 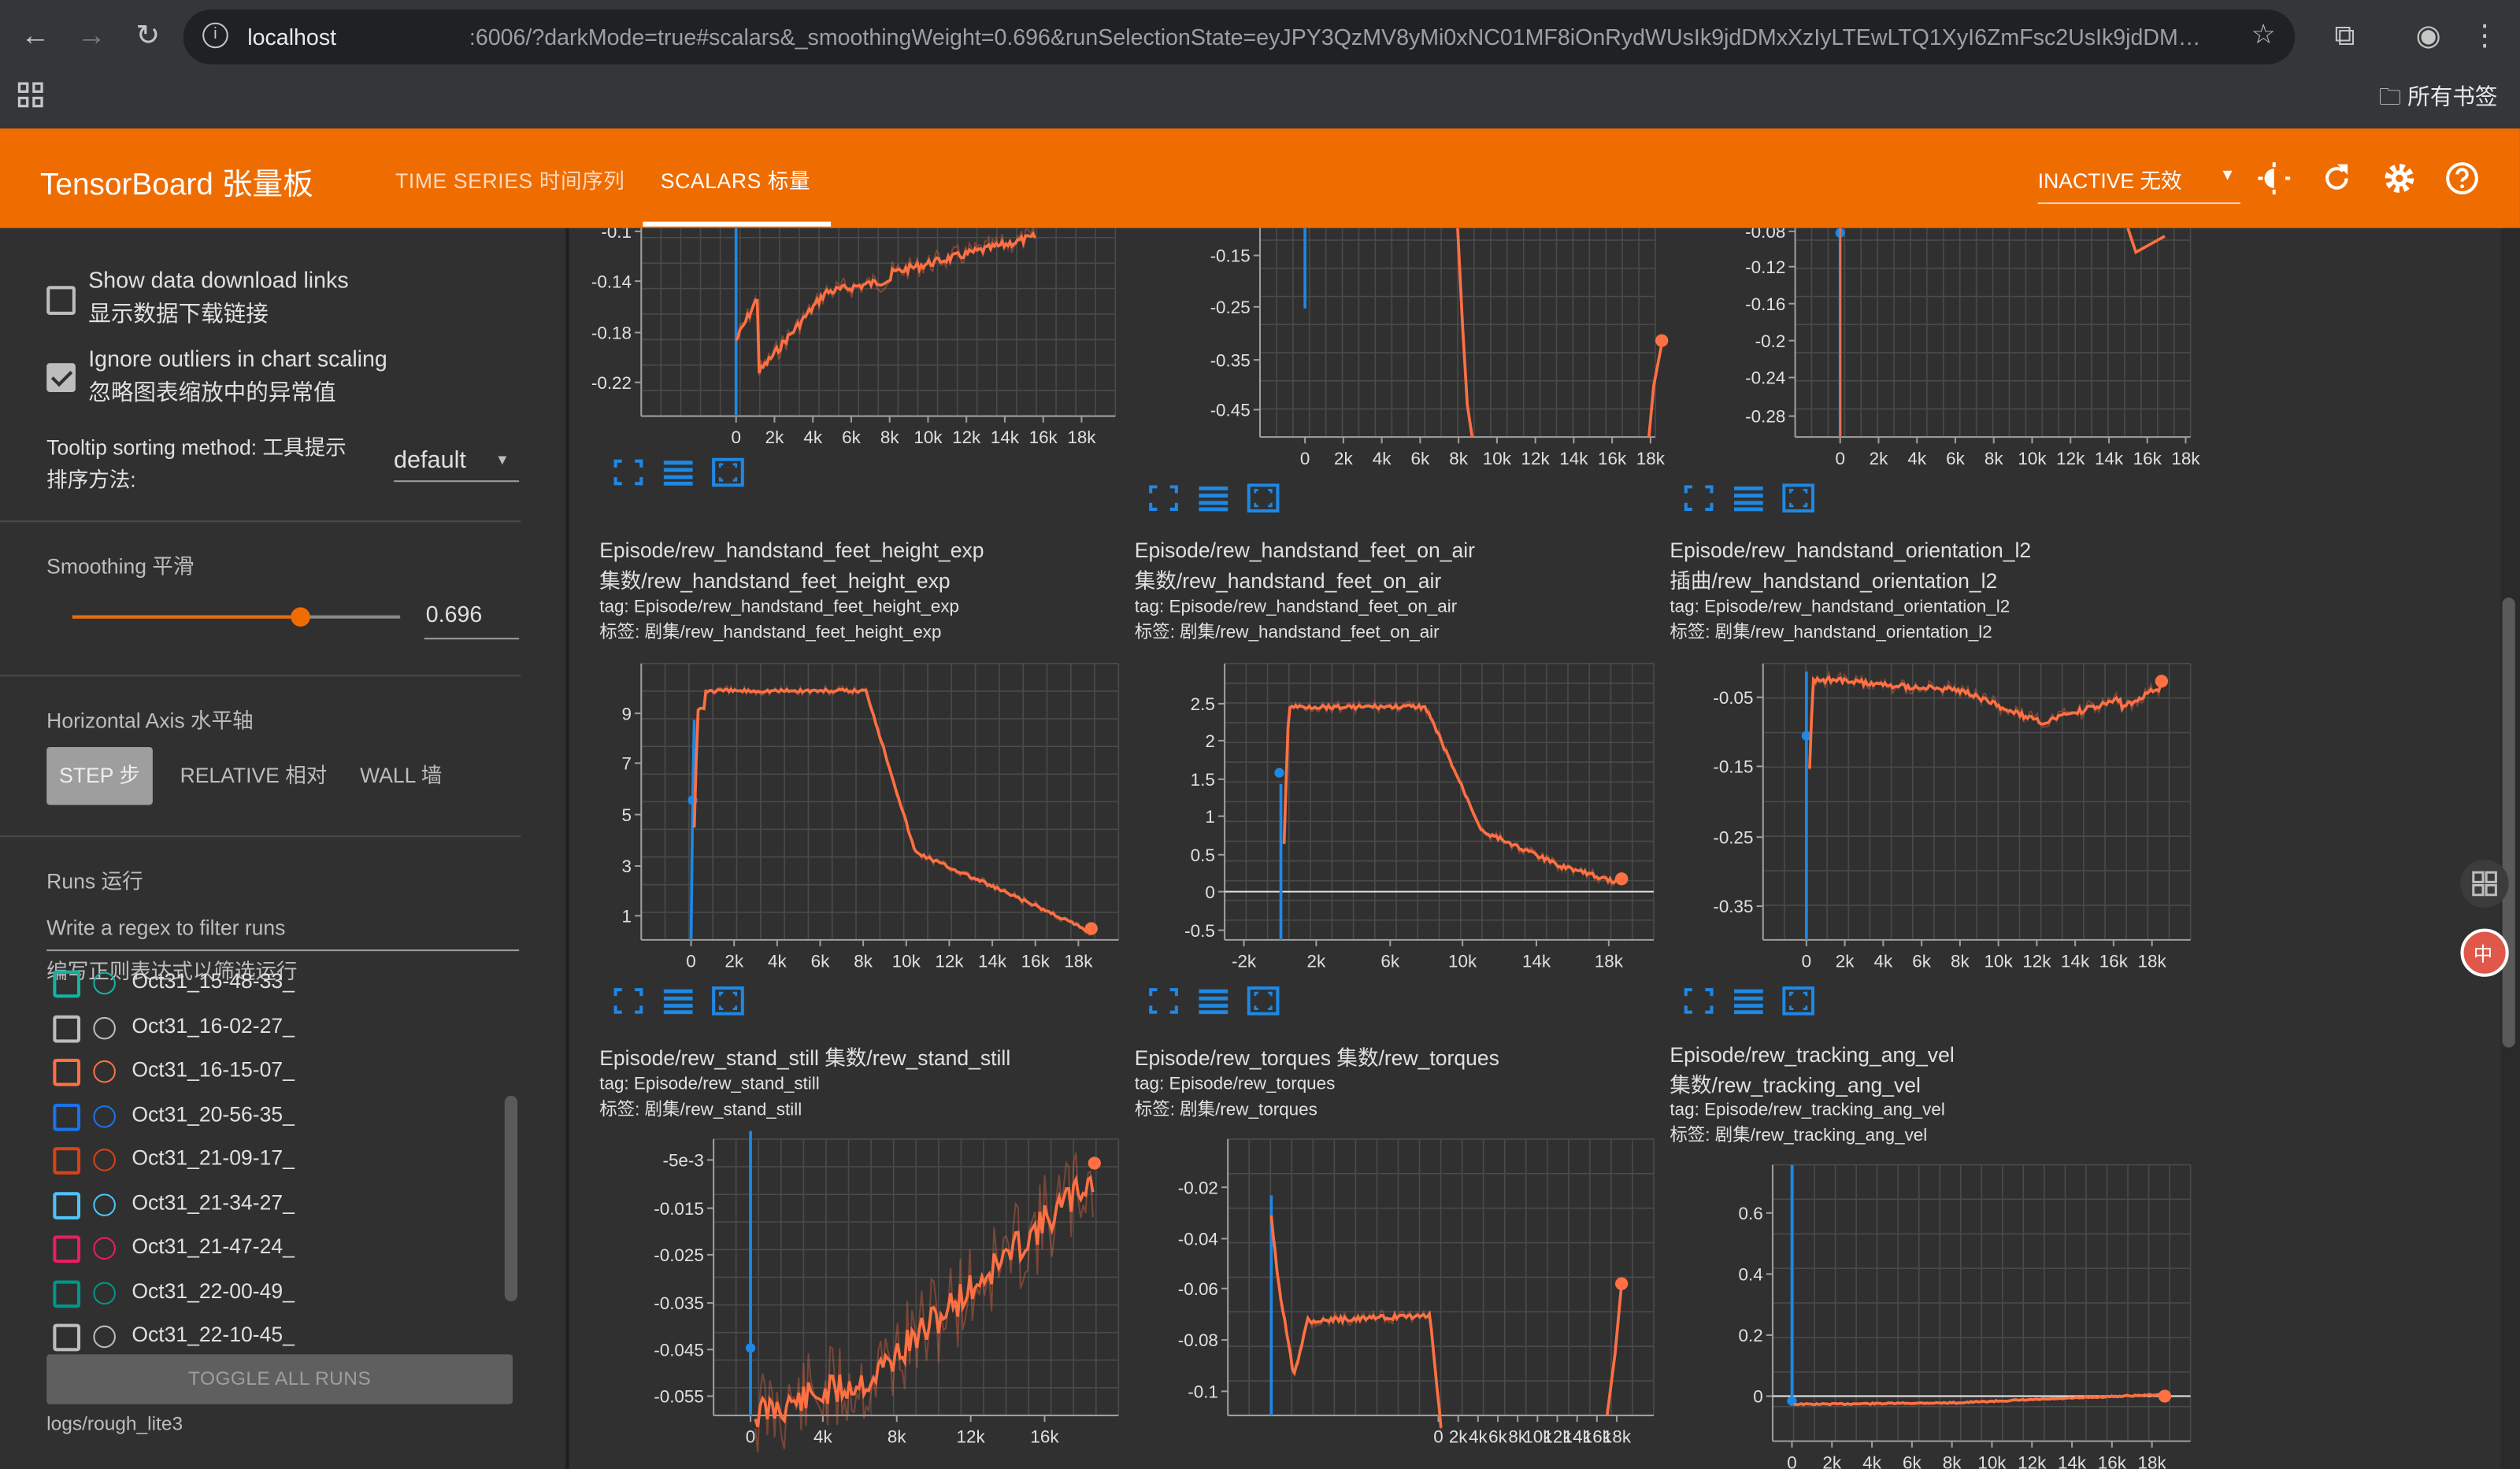 What do you see at coordinates (2399, 178) in the screenshot?
I see `settings-icon` at bounding box center [2399, 178].